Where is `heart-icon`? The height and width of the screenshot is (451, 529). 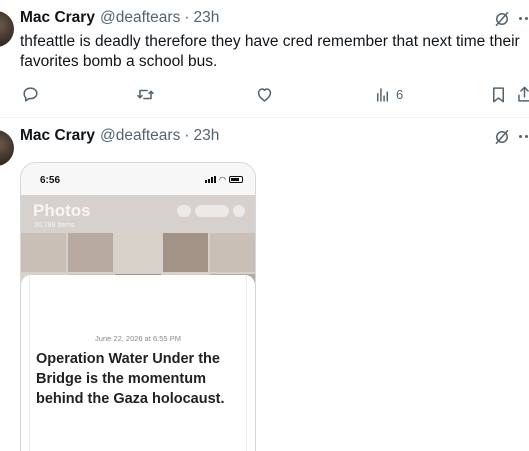 heart-icon is located at coordinates (264, 94).